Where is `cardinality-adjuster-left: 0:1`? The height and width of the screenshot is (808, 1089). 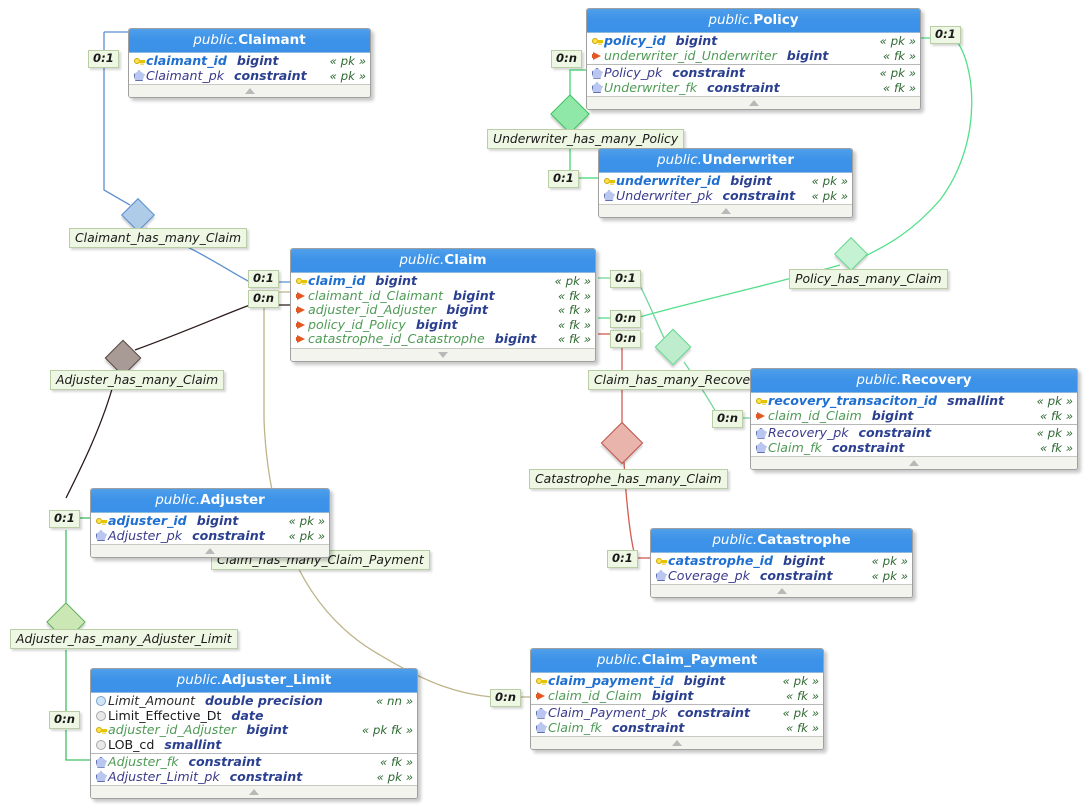 cardinality-adjuster-left: 0:1 is located at coordinates (64, 519).